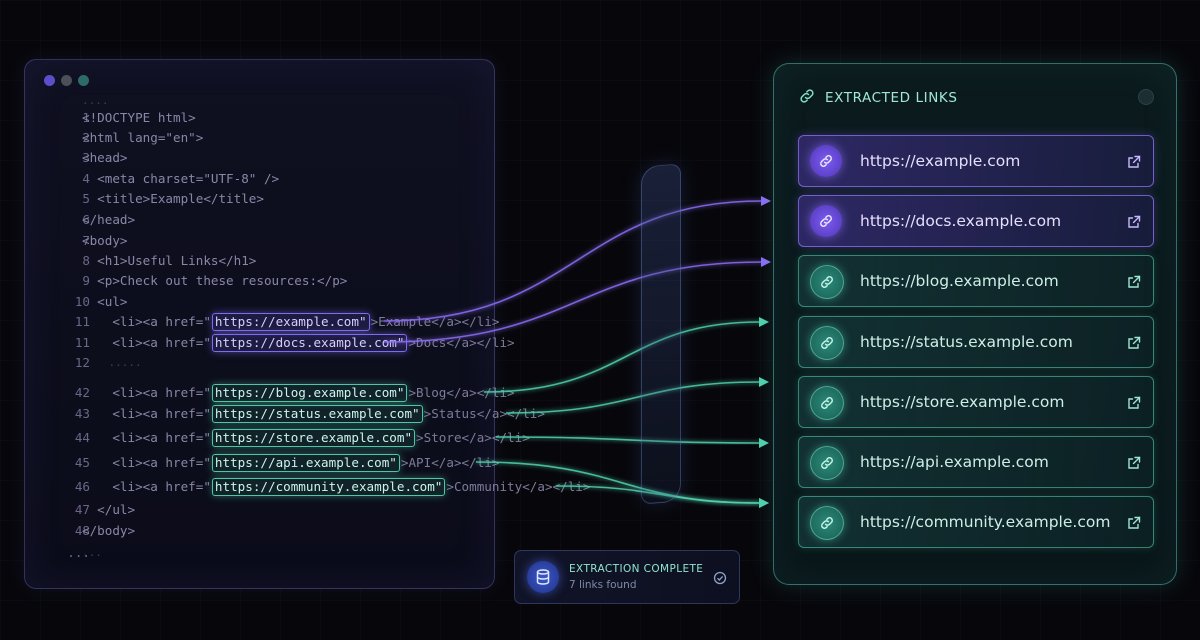 This screenshot has height=640, width=1200. Describe the element at coordinates (543, 577) in the screenshot. I see `database-icon` at that location.